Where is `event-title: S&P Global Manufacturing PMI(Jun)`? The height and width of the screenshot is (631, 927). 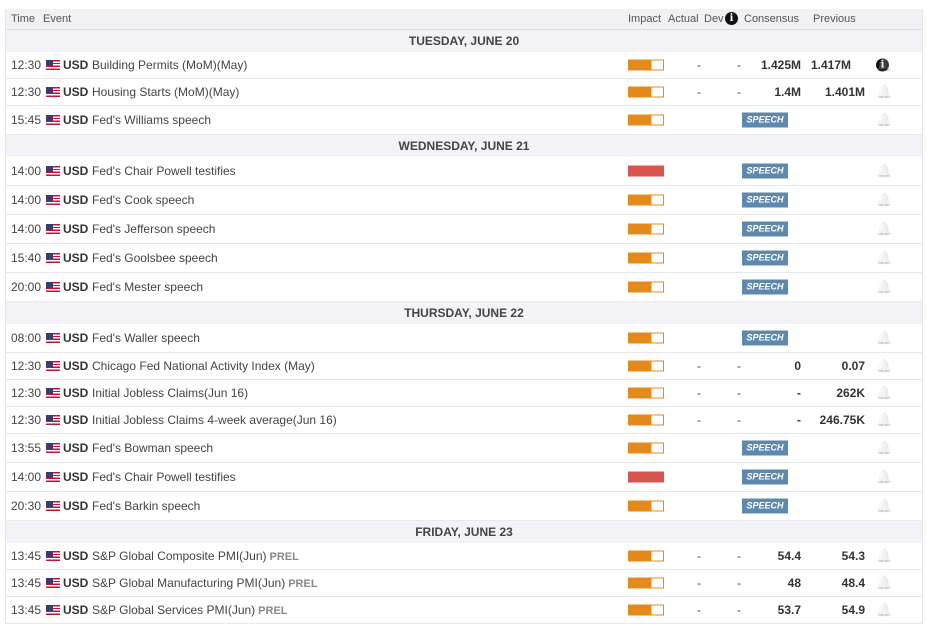 event-title: S&P Global Manufacturing PMI(Jun) is located at coordinates (189, 583).